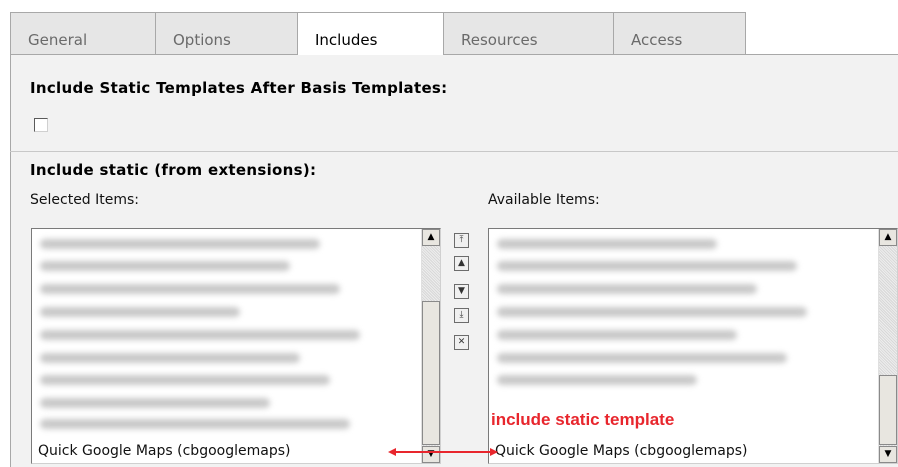 This screenshot has width=898, height=467. I want to click on annotation-arrow-icon, so click(443, 452).